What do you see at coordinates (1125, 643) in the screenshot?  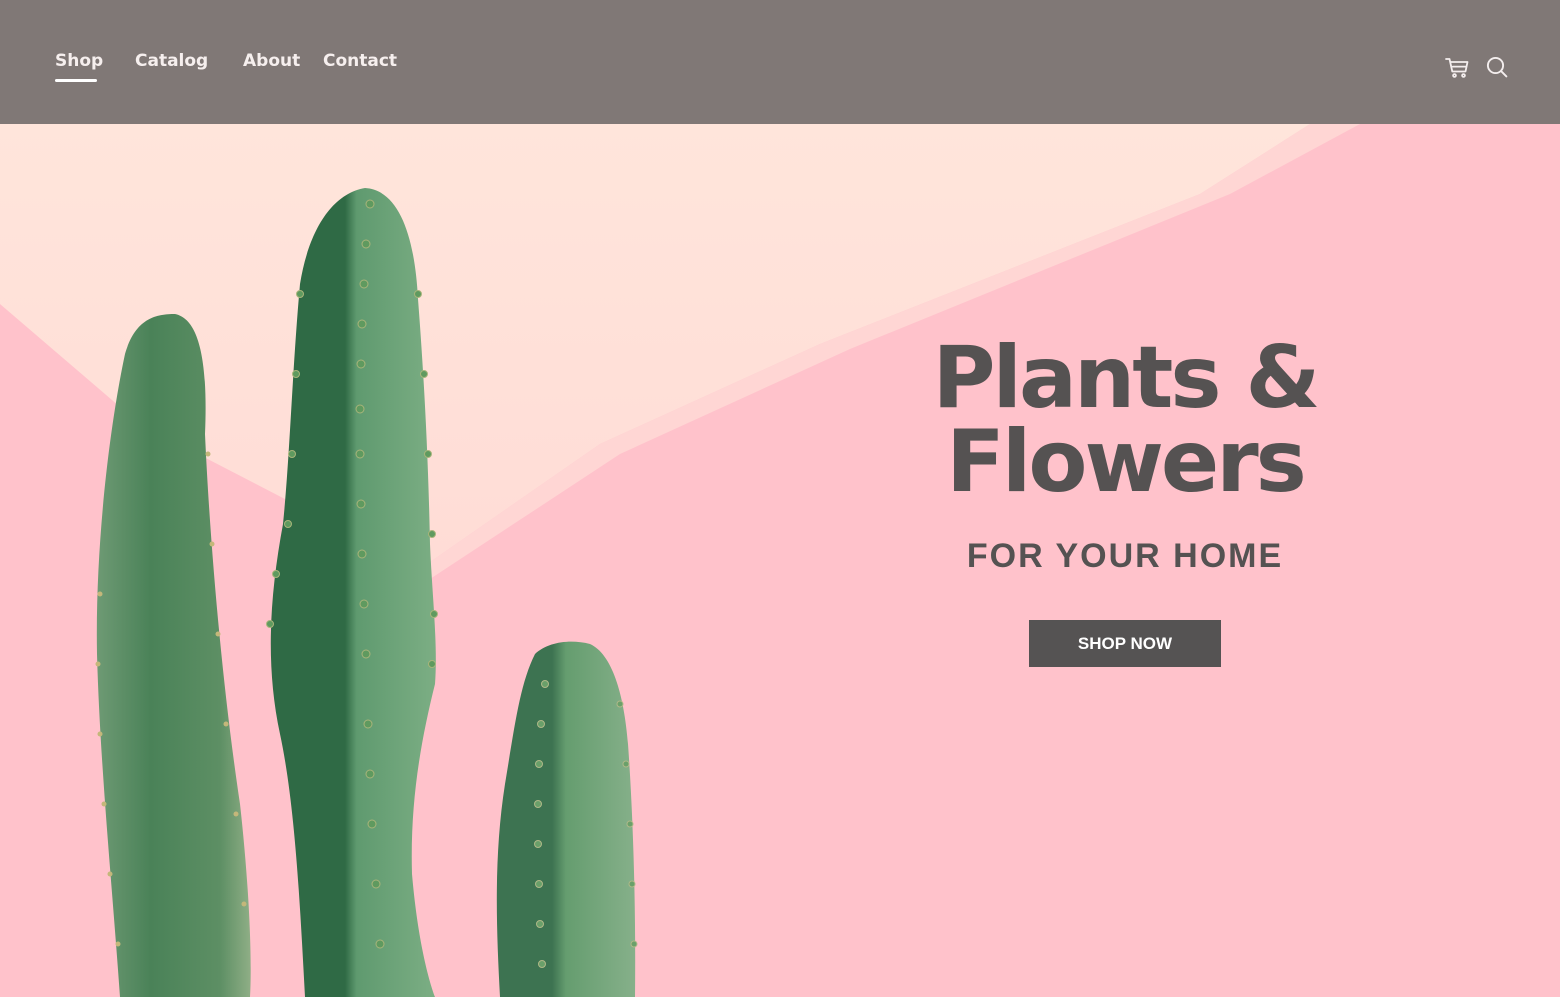 I see `shop-now-button: SHOP NOW` at bounding box center [1125, 643].